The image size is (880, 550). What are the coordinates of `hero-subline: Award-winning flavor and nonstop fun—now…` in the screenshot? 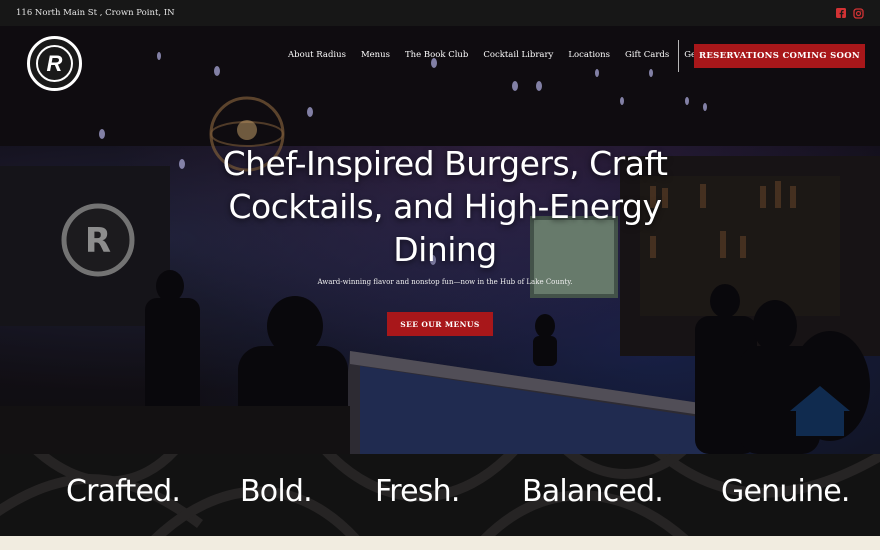 It's located at (445, 282).